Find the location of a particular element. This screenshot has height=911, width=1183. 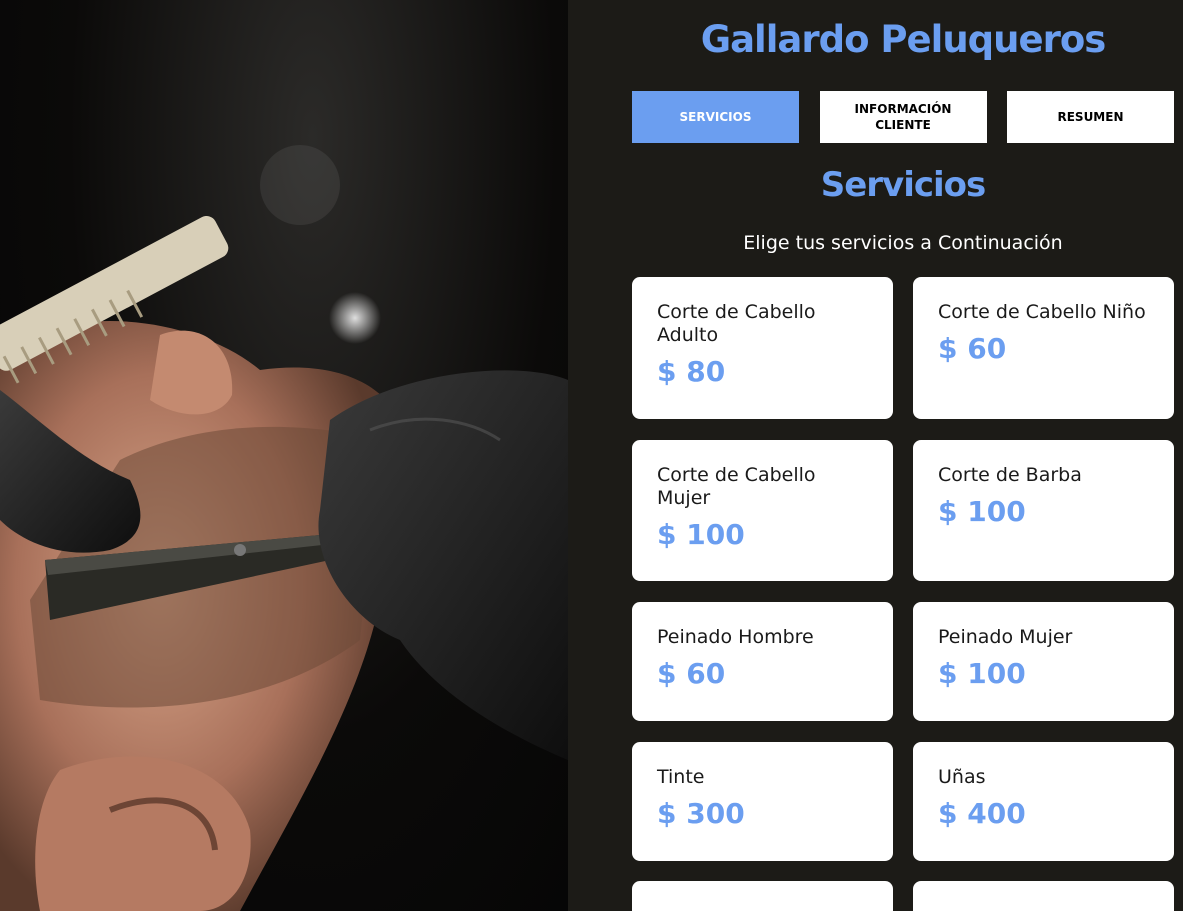

service-card: Corte de Cabello Adulto $ 80 is located at coordinates (762, 348).